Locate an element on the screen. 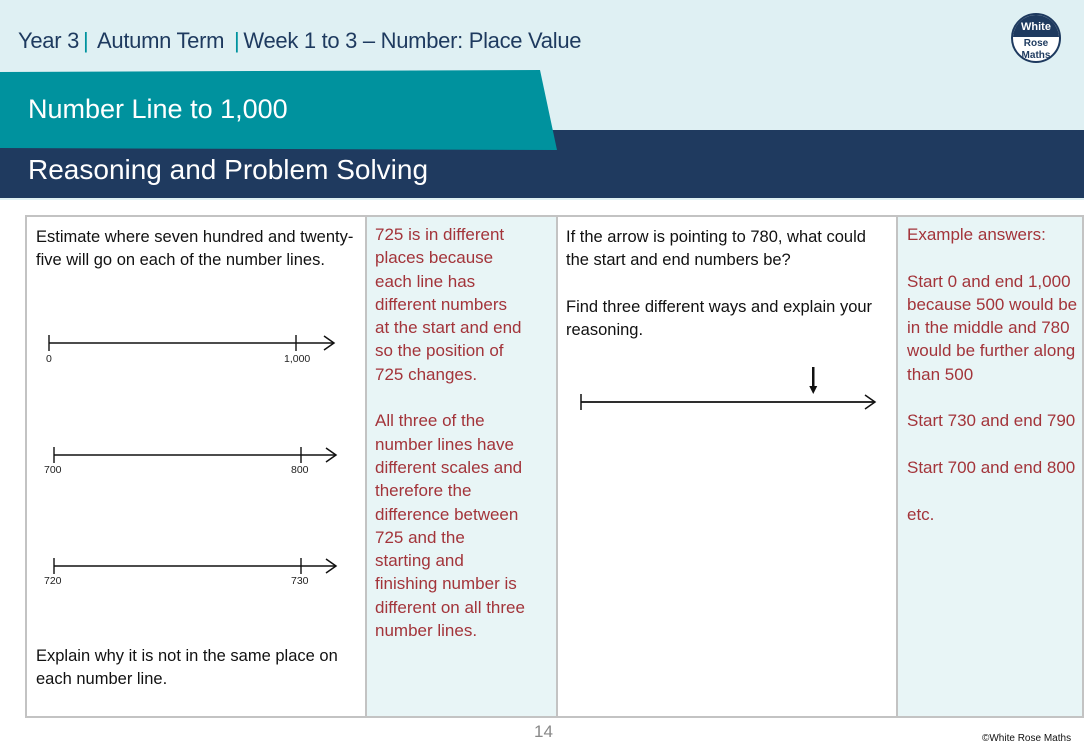 The image size is (1084, 750). answer-paragraph: Example answers: is located at coordinates (976, 234).